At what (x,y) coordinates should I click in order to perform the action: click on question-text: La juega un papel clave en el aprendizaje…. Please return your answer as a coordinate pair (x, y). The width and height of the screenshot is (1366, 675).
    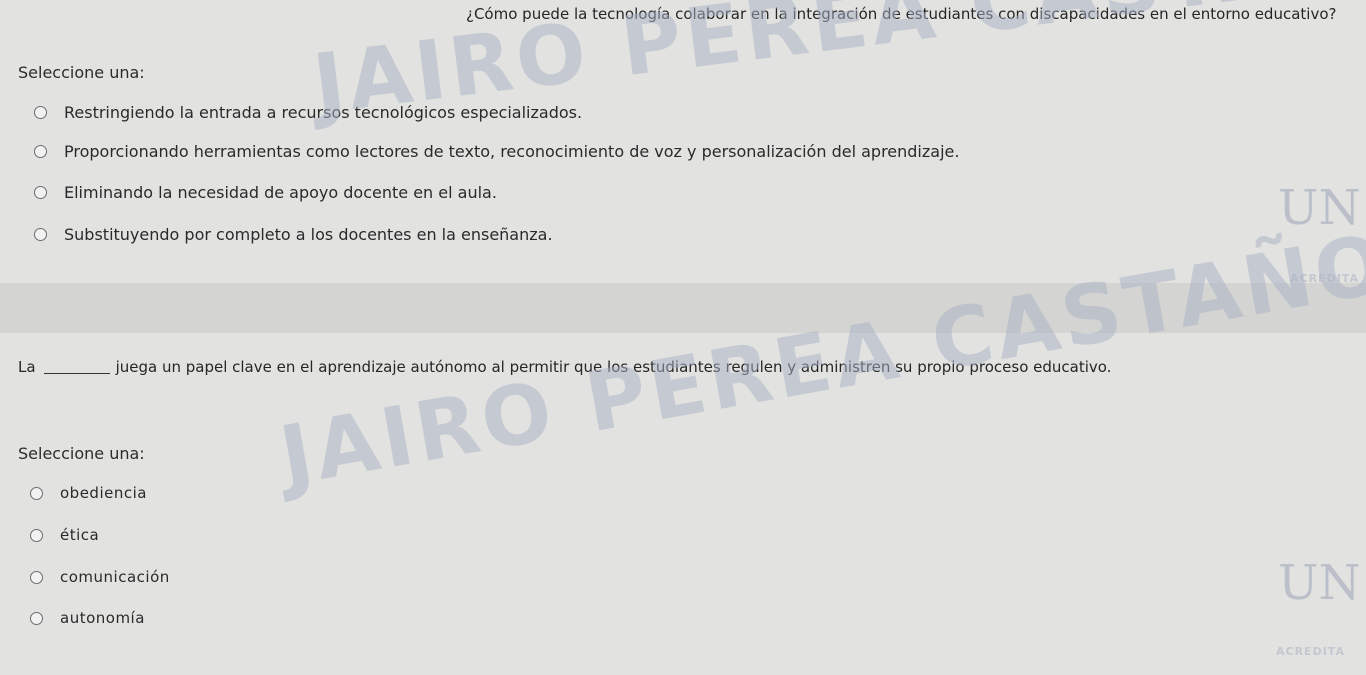
    Looking at the image, I should click on (564, 367).